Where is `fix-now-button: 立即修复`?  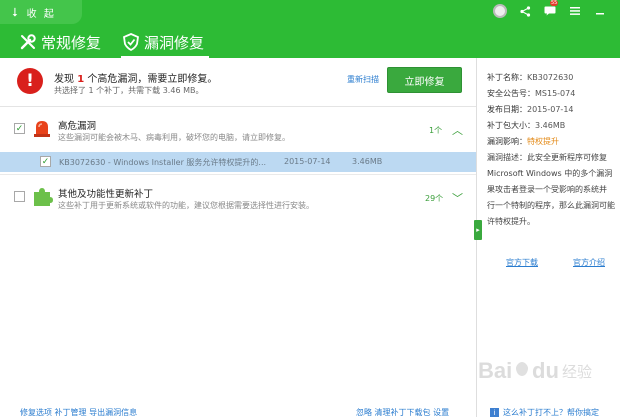
fix-now-button: 立即修复 is located at coordinates (424, 80).